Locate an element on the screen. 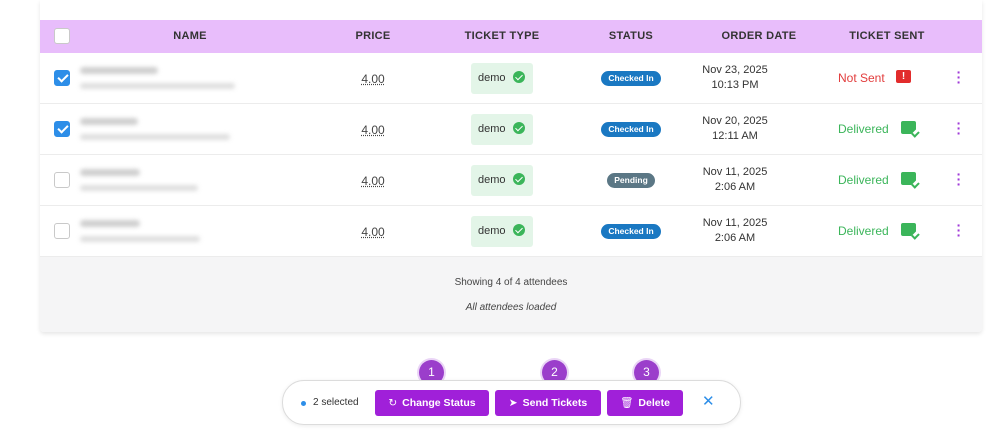  alert-message-icon: ! is located at coordinates (903, 76).